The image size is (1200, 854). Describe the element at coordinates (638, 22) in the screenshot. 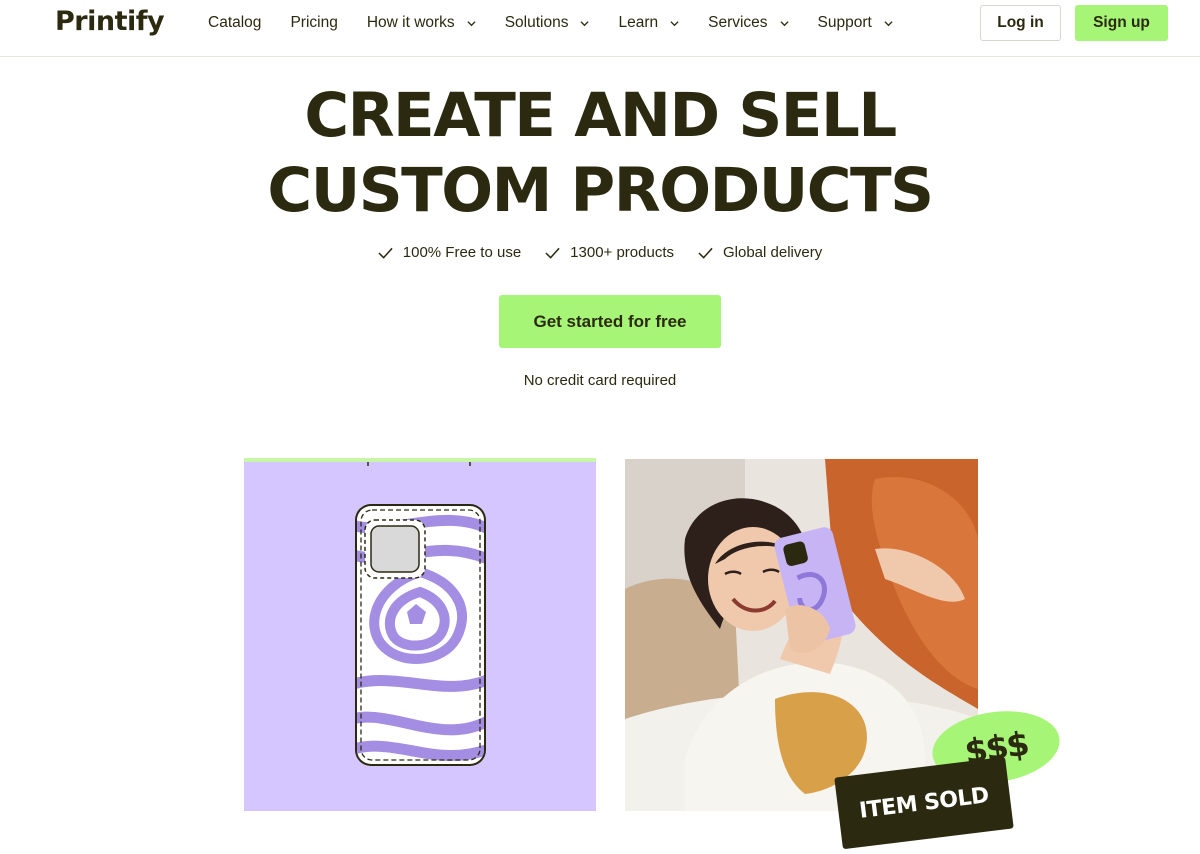

I see `nav-learn-label: Learn` at that location.